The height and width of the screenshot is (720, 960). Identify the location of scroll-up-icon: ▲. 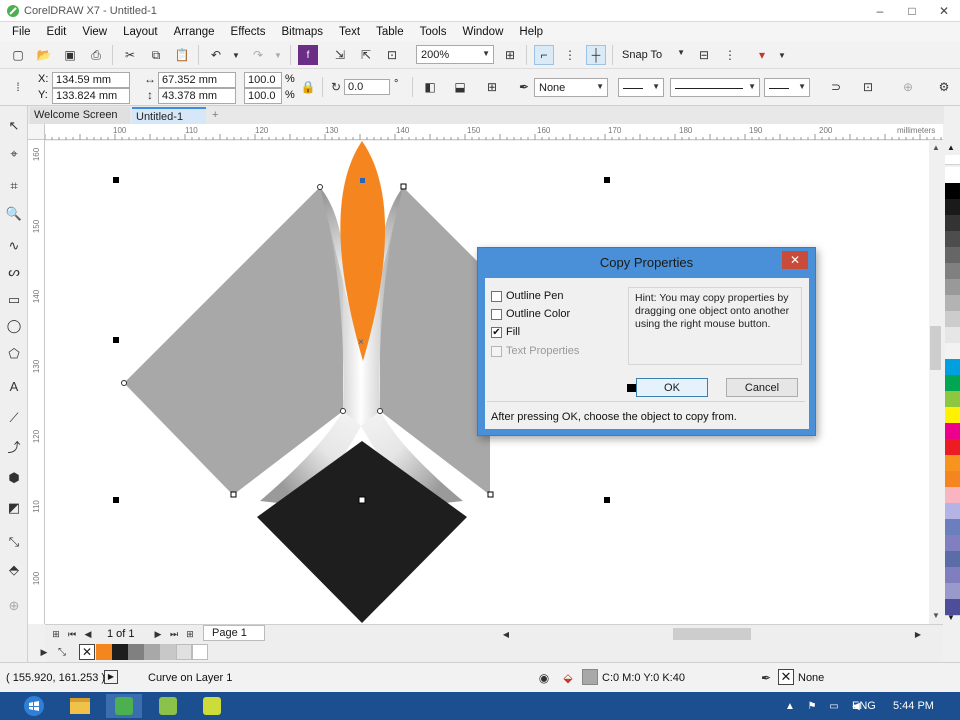
(936, 147).